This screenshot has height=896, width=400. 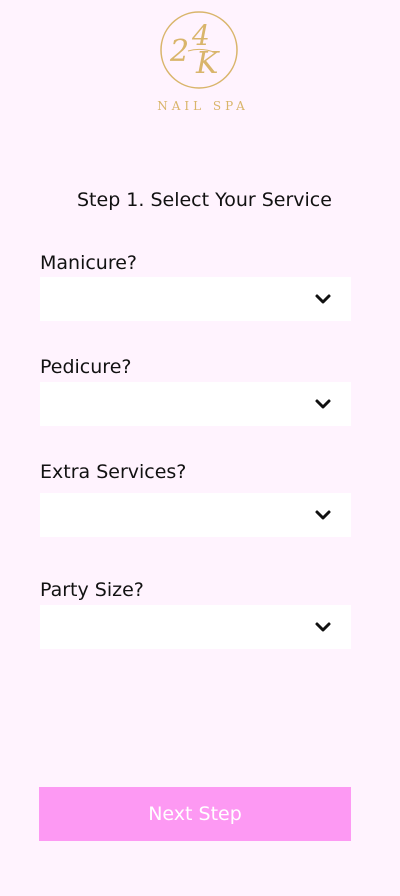 I want to click on pedicure-select, so click(x=195, y=404).